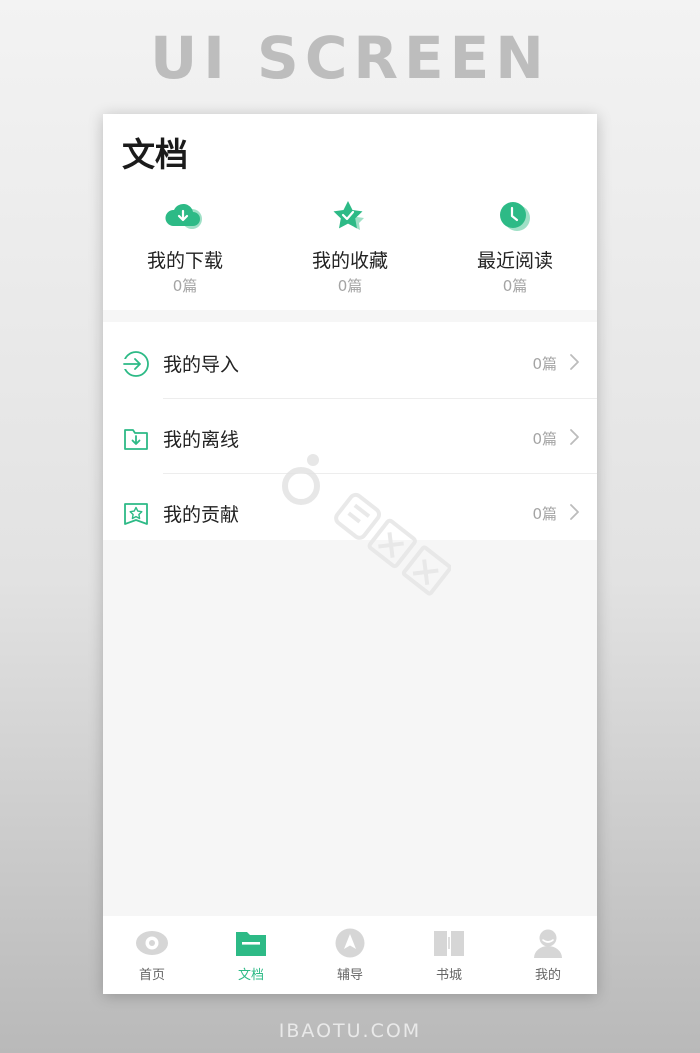  Describe the element at coordinates (349, 261) in the screenshot. I see `quick-action-label: 我的收藏` at that location.